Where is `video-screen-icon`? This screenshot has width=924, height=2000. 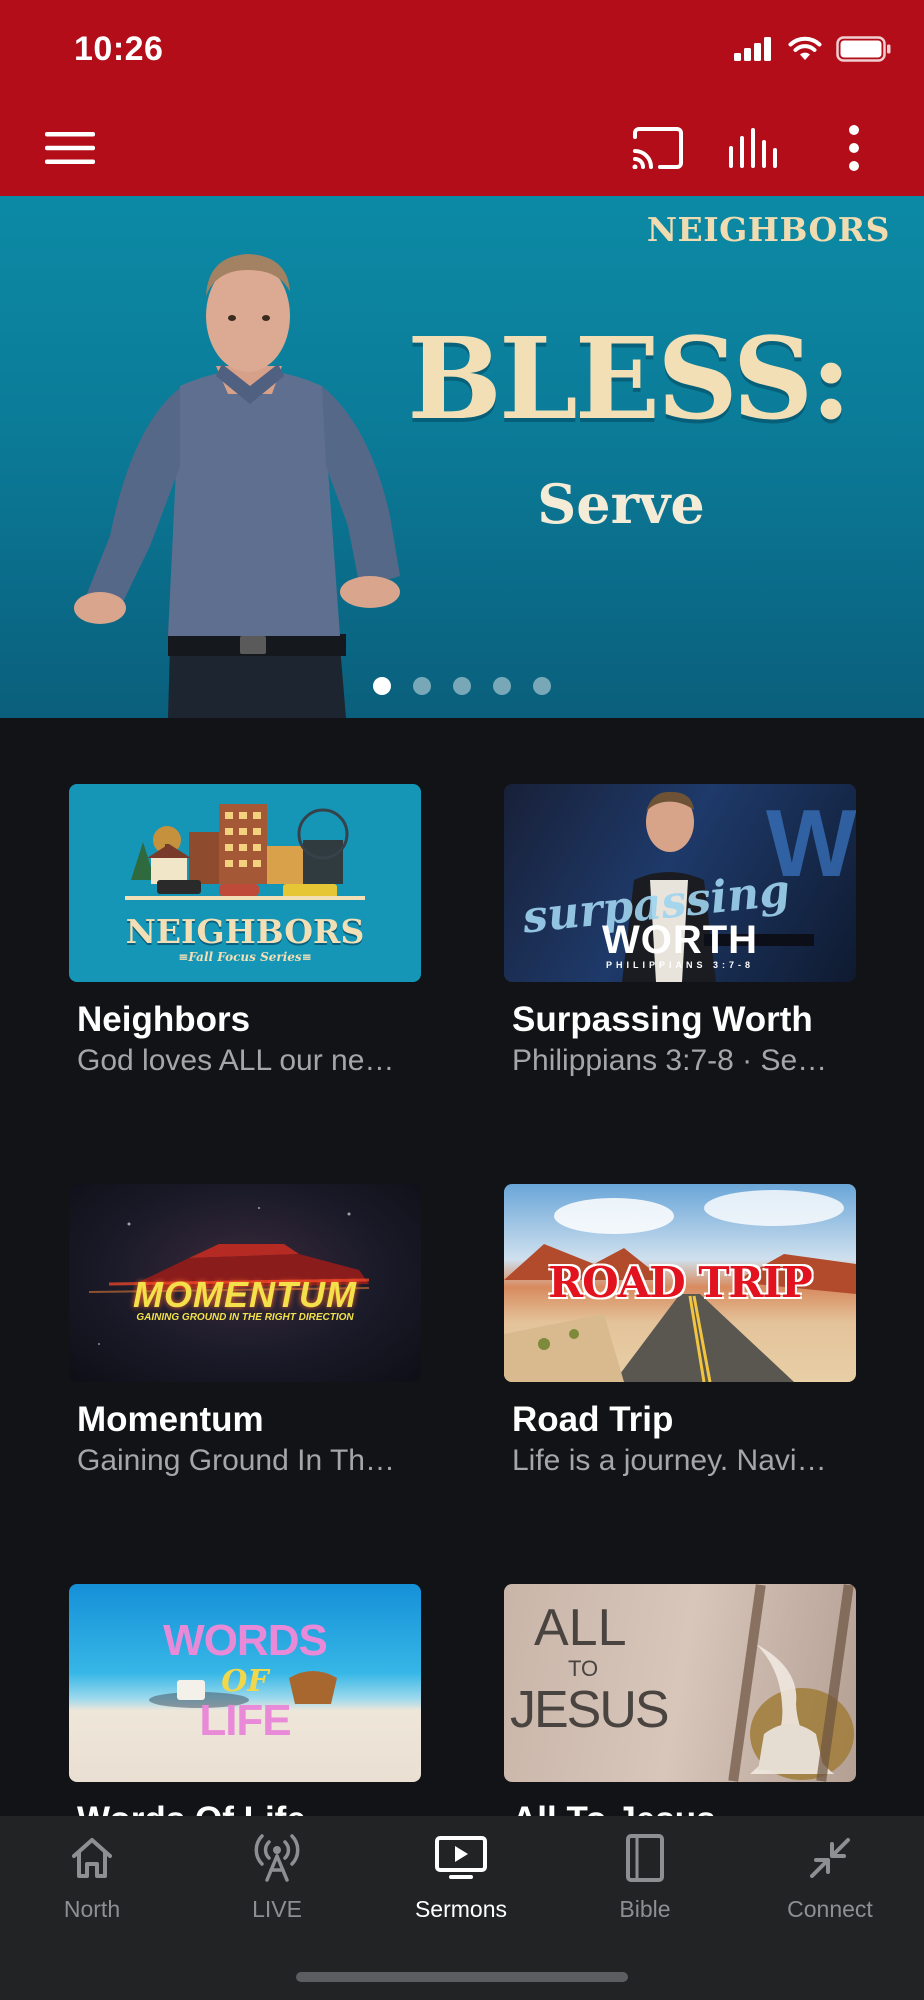 video-screen-icon is located at coordinates (461, 1858).